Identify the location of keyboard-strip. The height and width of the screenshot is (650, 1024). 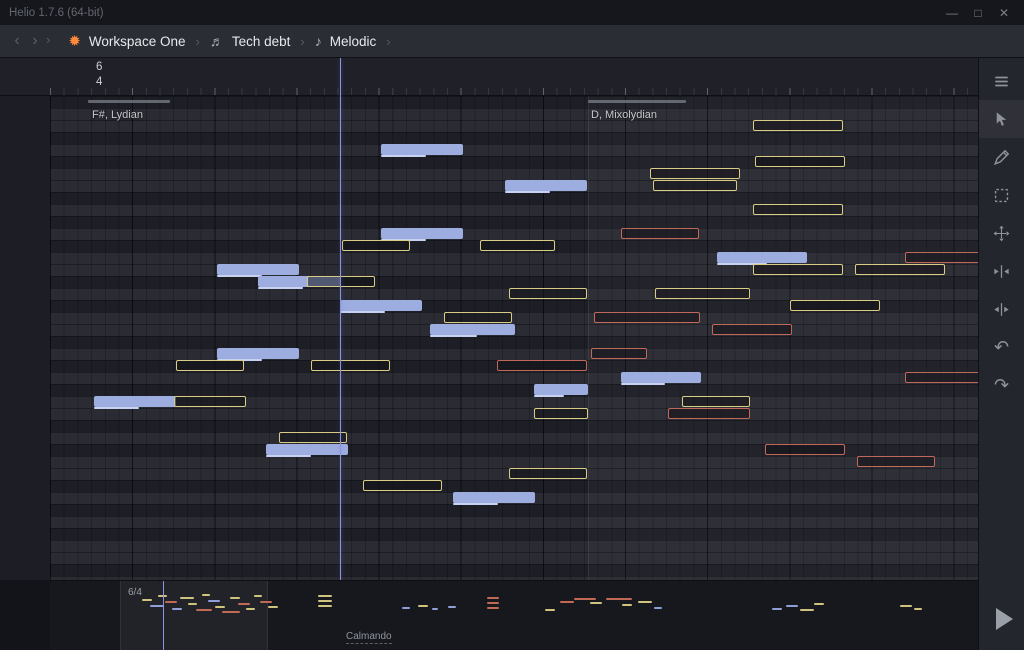
(25, 354).